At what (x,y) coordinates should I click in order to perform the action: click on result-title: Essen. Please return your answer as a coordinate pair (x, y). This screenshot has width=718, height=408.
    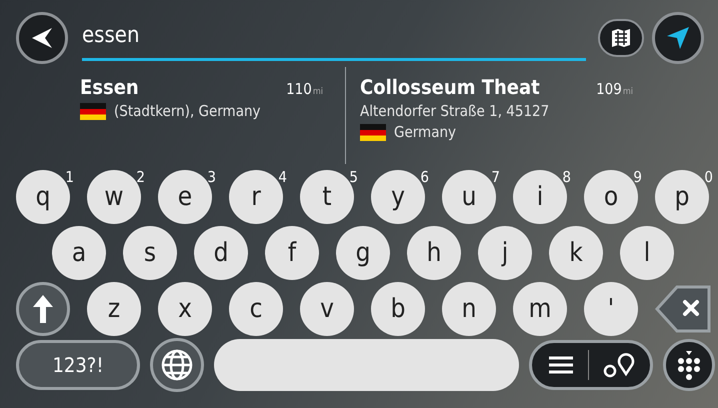
    Looking at the image, I should click on (109, 87).